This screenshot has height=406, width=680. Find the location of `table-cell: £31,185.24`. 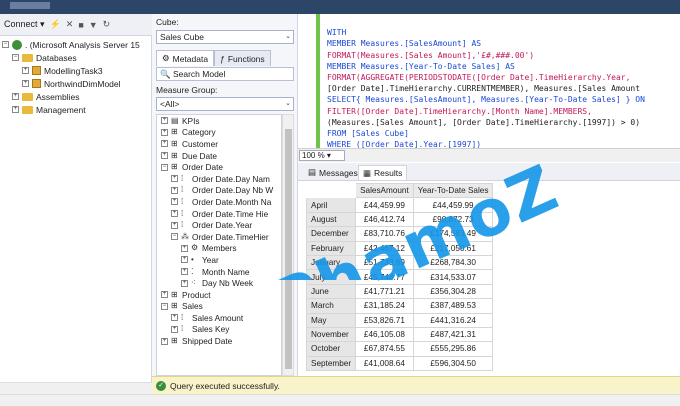

table-cell: £31,185.24 is located at coordinates (384, 306).